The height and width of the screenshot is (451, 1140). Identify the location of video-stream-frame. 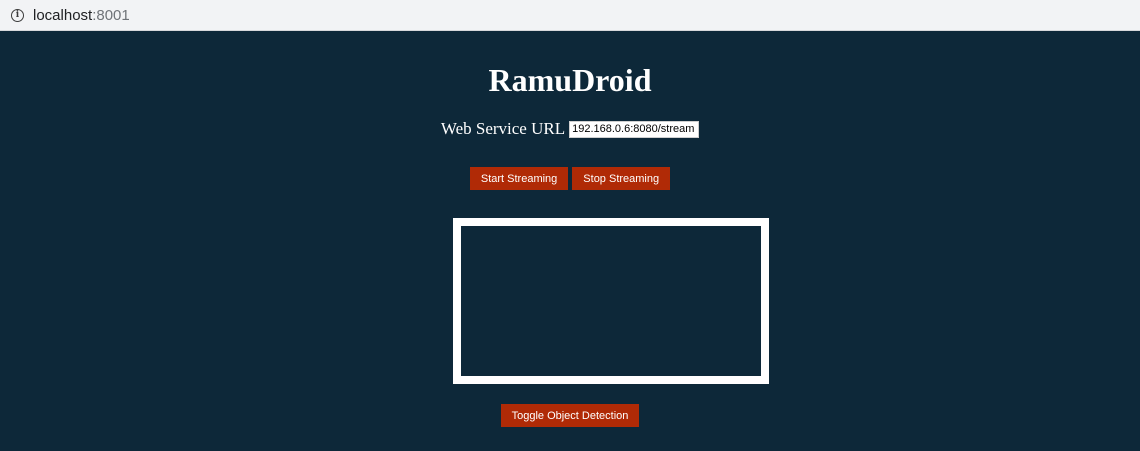
(611, 301).